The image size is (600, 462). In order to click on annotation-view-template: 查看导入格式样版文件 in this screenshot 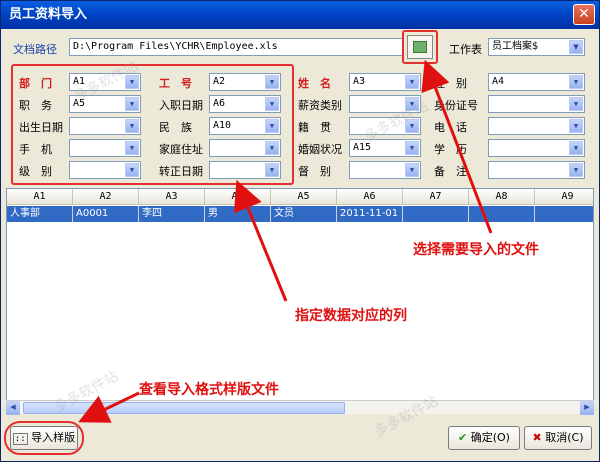, I will do `click(209, 390)`.